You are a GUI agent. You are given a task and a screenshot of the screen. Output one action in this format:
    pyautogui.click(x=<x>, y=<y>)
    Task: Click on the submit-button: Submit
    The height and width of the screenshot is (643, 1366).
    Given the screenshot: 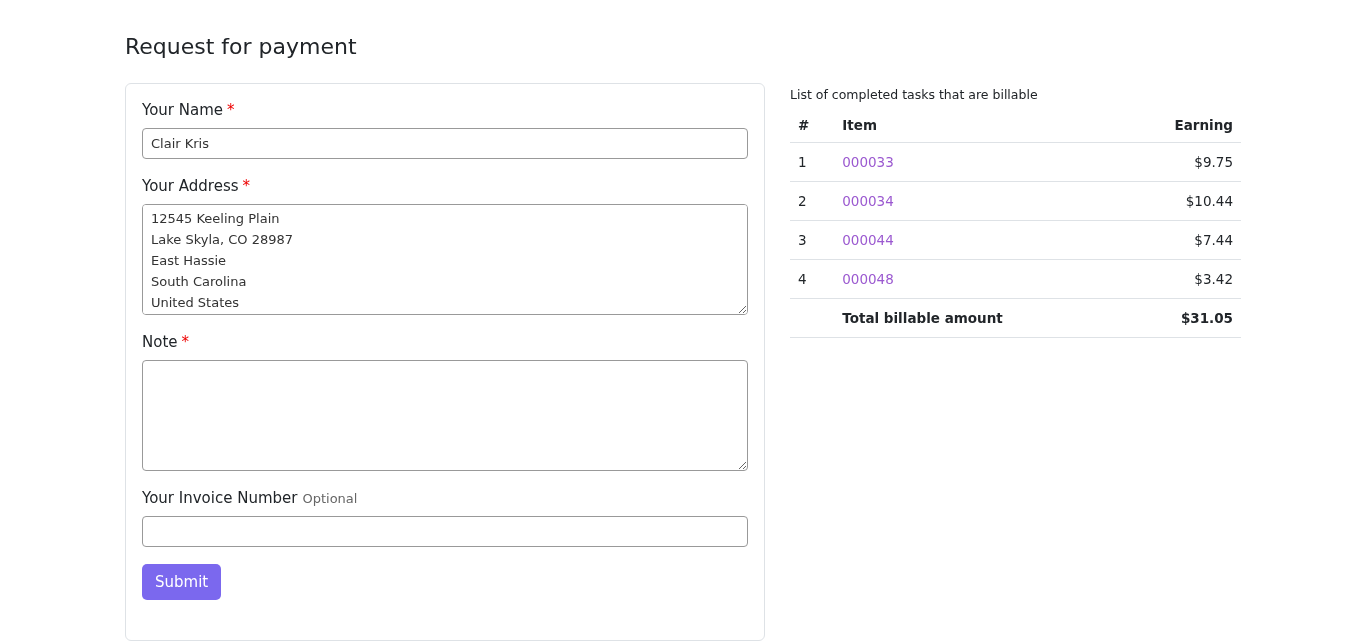 What is the action you would take?
    pyautogui.click(x=182, y=582)
    